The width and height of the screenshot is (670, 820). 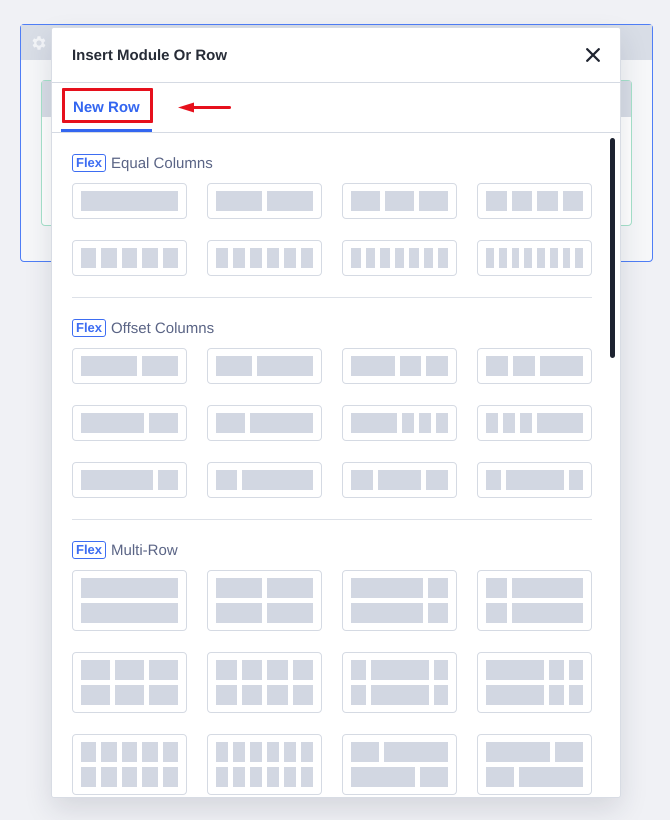 What do you see at coordinates (162, 163) in the screenshot?
I see `section-title: Equal Columns` at bounding box center [162, 163].